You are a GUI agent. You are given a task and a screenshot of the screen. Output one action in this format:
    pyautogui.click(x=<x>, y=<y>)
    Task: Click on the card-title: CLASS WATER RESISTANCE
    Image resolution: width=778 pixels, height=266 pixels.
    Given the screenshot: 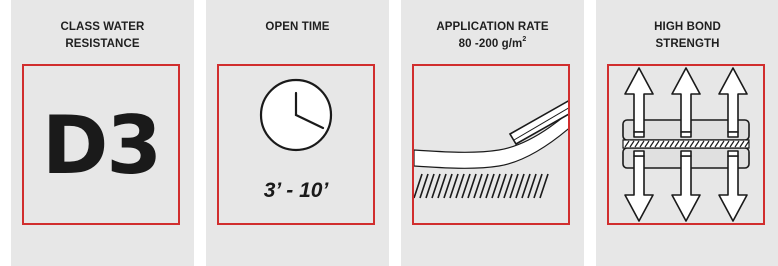 What is the action you would take?
    pyautogui.click(x=102, y=36)
    